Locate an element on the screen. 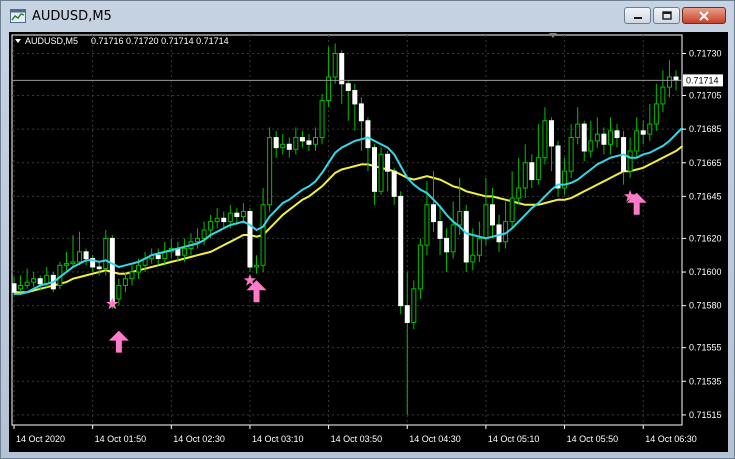  symbol-dropdown-icon is located at coordinates (18, 41).